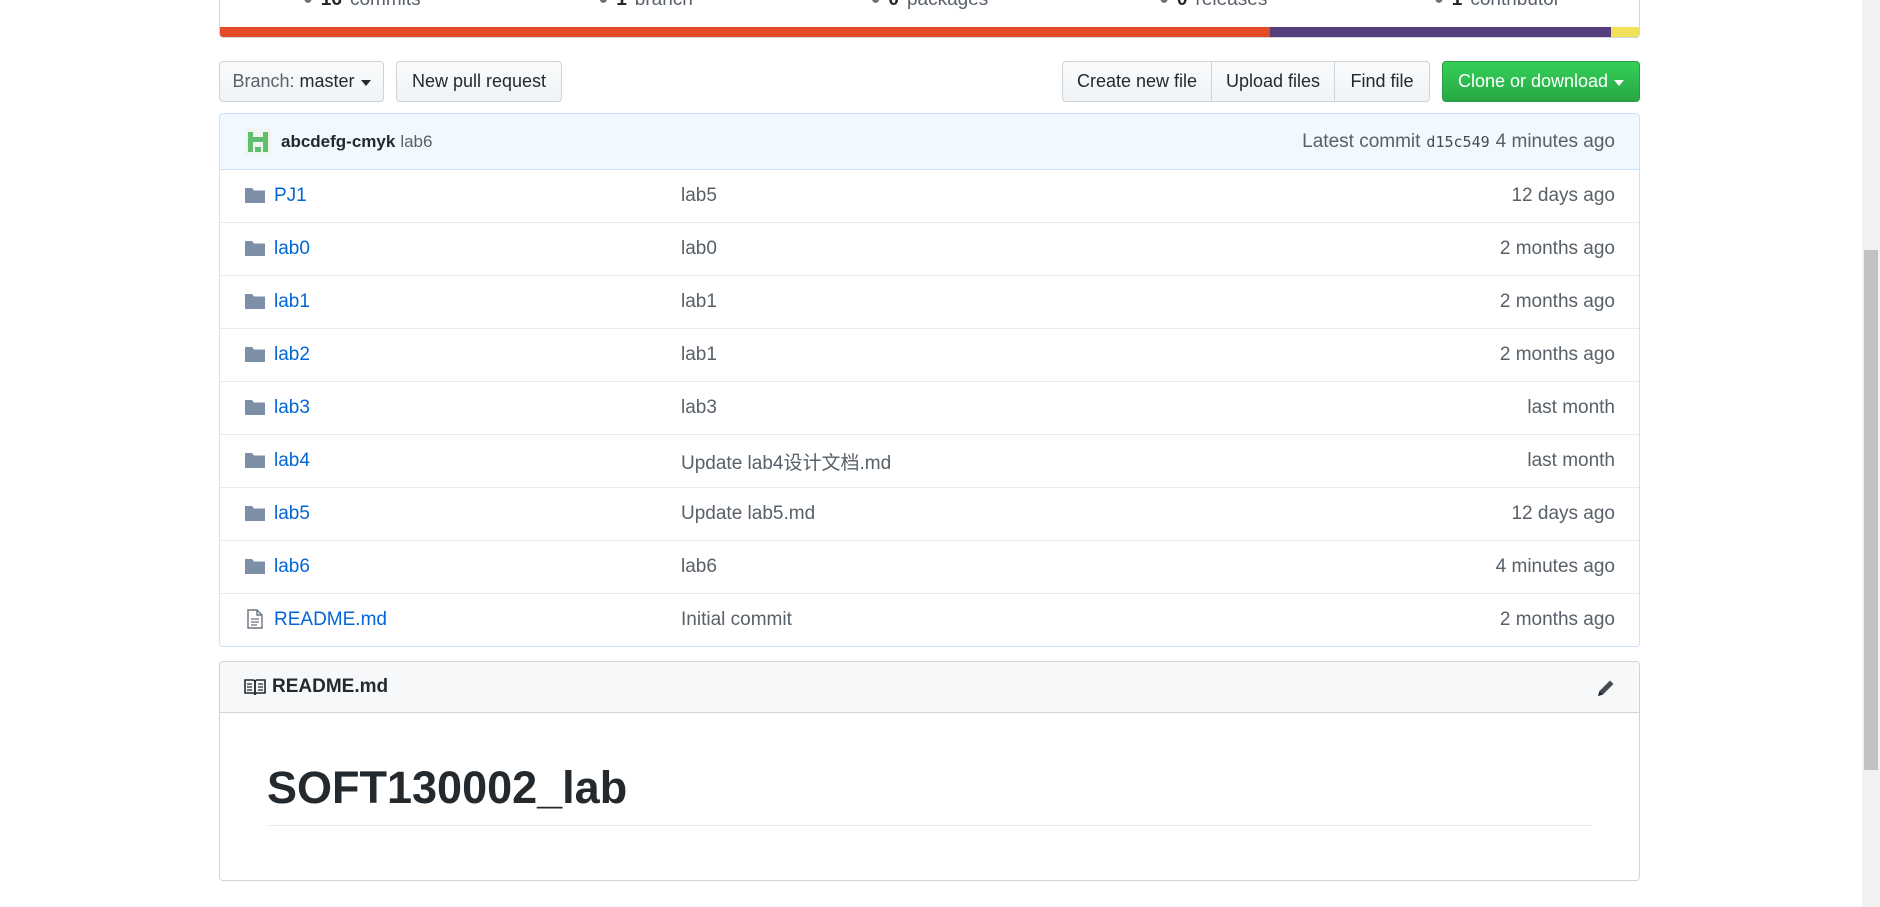 This screenshot has height=907, width=1880. Describe the element at coordinates (1606, 688) in the screenshot. I see `pencil-icon` at that location.